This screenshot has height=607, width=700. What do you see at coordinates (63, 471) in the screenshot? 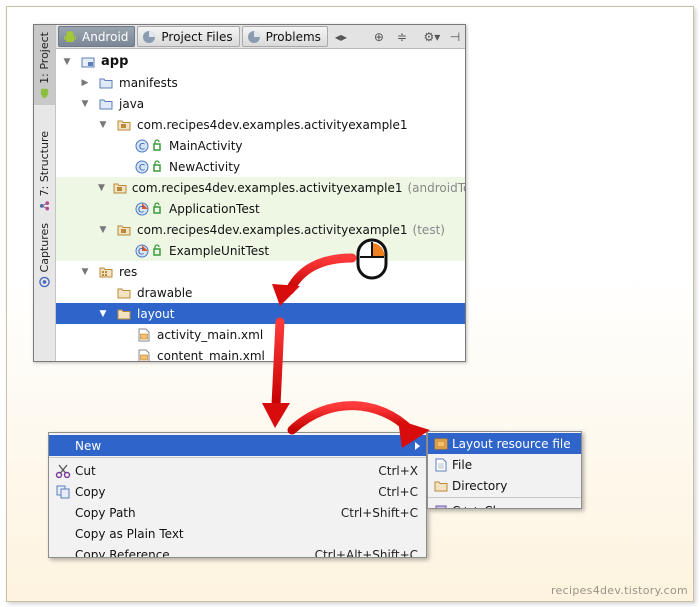
I see `scissors-icon` at bounding box center [63, 471].